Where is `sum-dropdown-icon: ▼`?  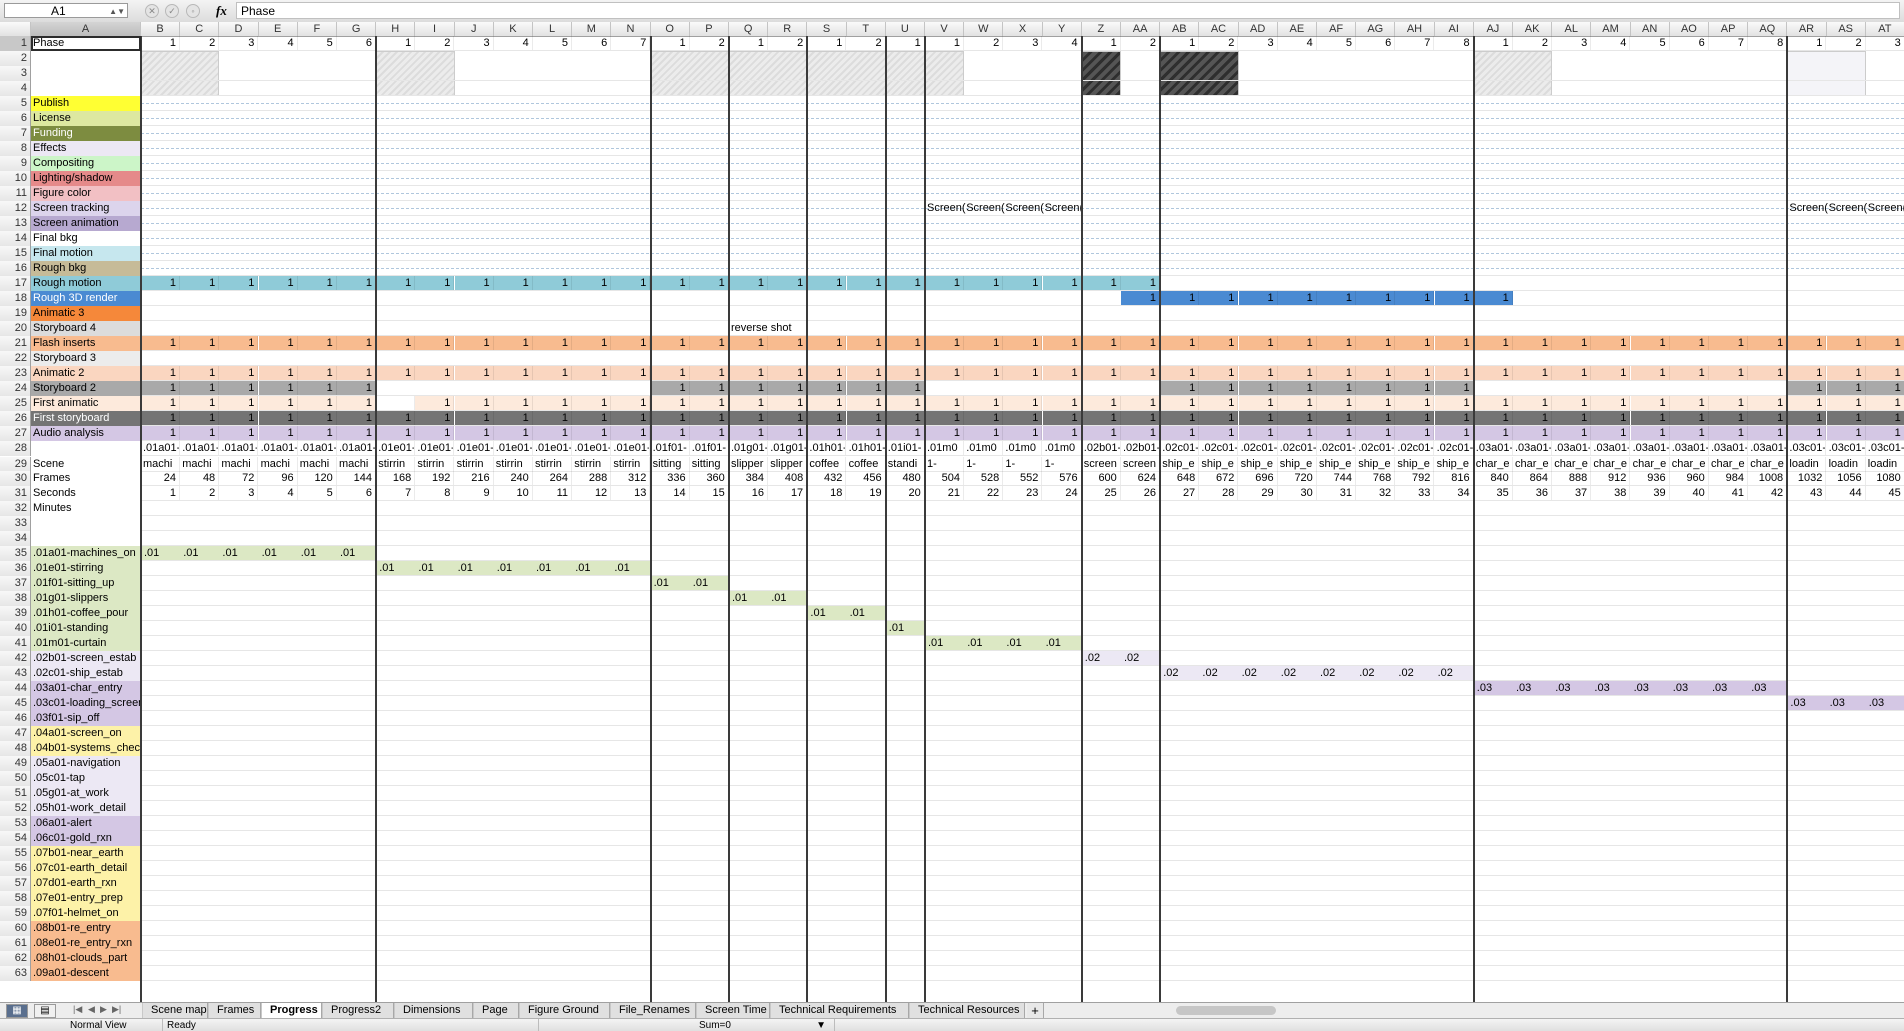 sum-dropdown-icon: ▼ is located at coordinates (821, 1025).